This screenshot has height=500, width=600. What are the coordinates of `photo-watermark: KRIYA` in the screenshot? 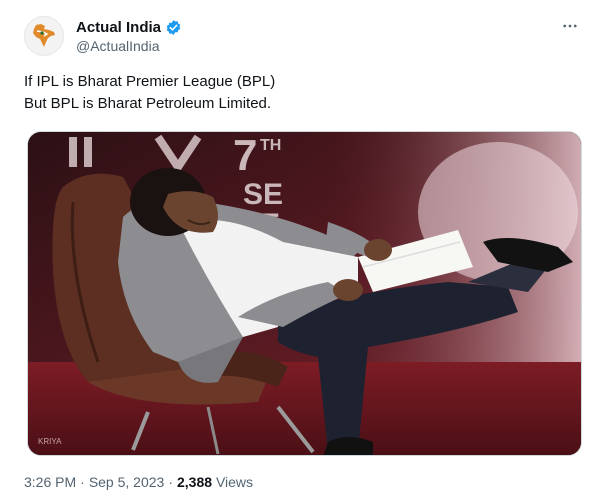 It's located at (50, 441).